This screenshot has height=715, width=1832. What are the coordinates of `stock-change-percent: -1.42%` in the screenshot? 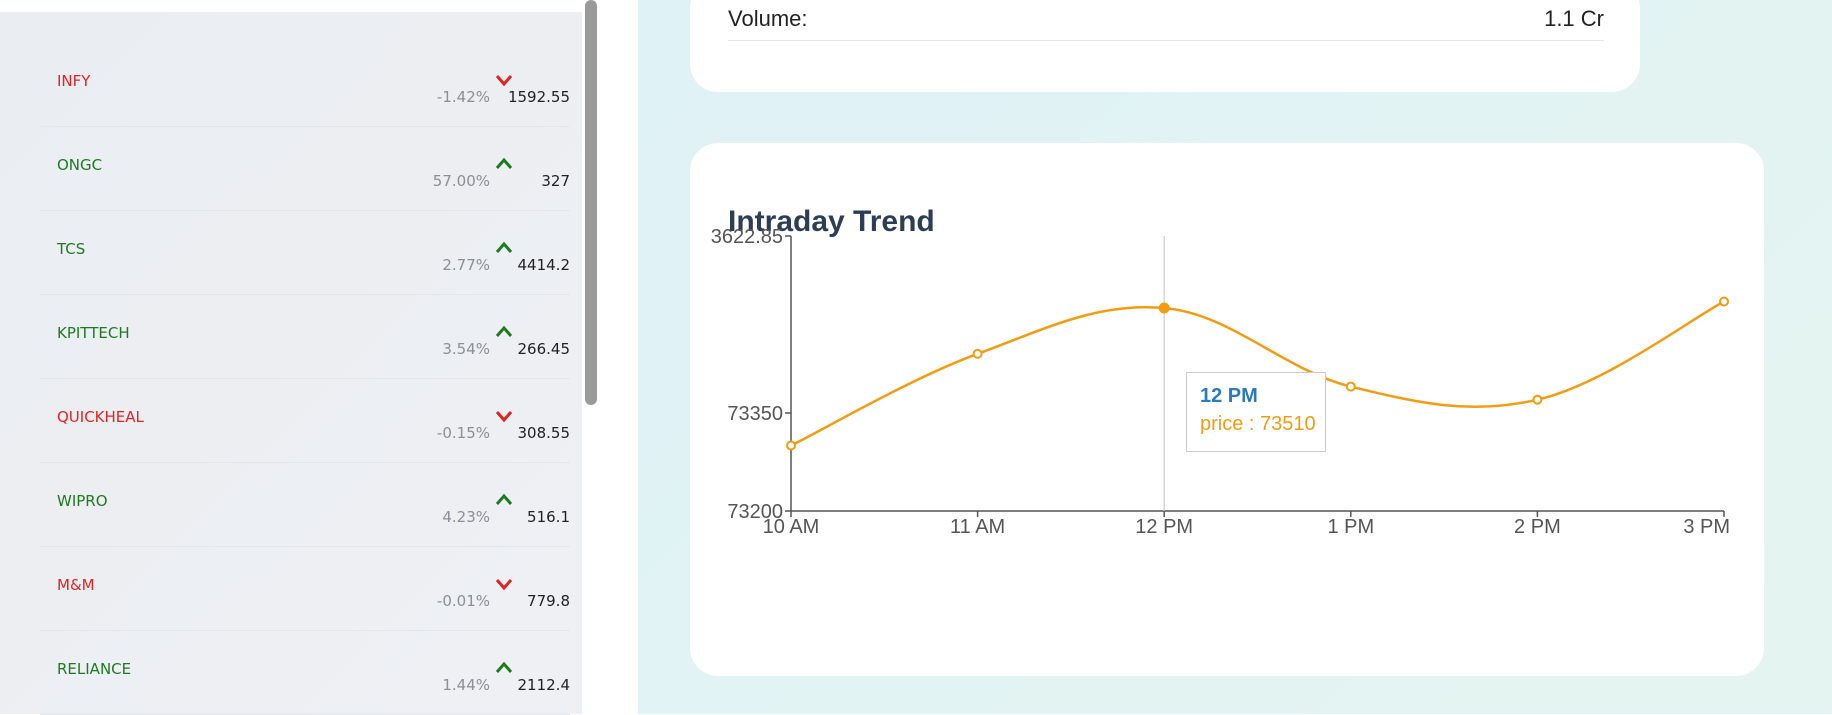 It's located at (463, 97).